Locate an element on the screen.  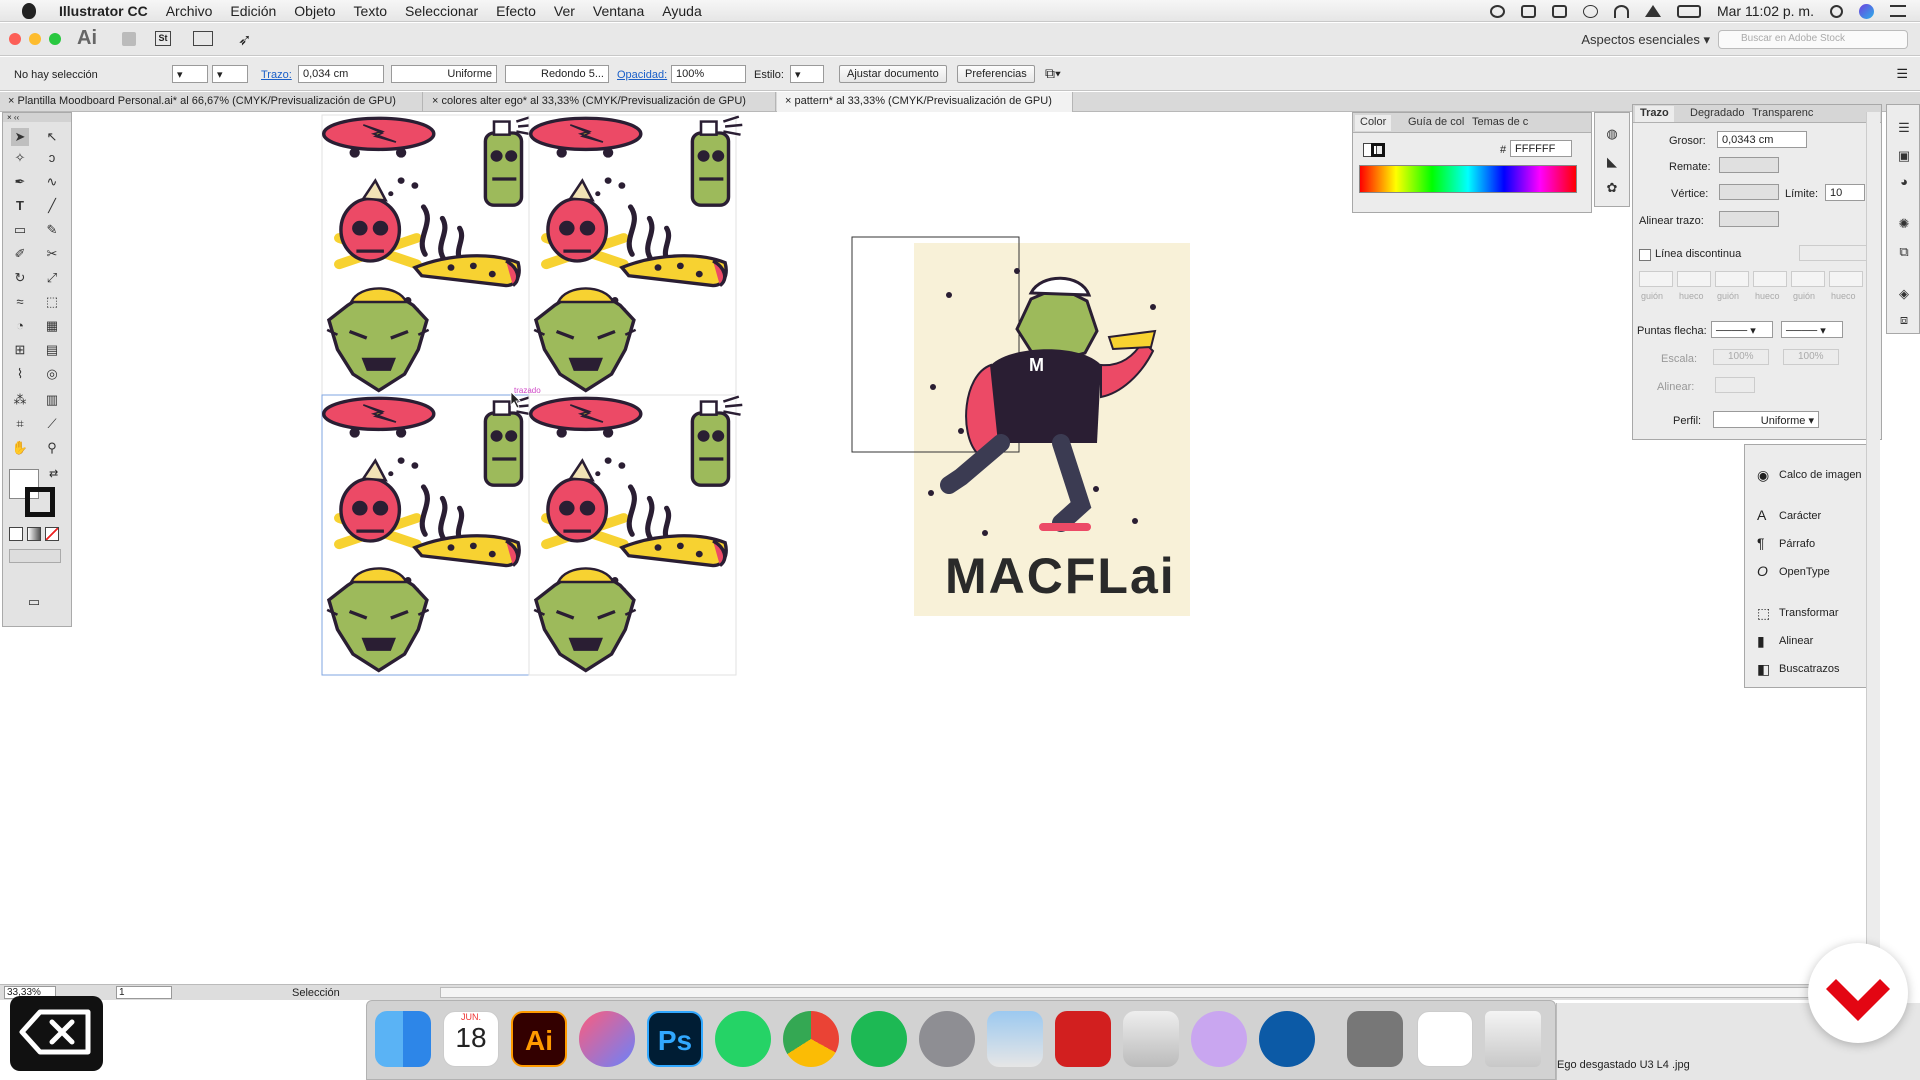
photoshop-dock-icon: Ps is located at coordinates (675, 1039).